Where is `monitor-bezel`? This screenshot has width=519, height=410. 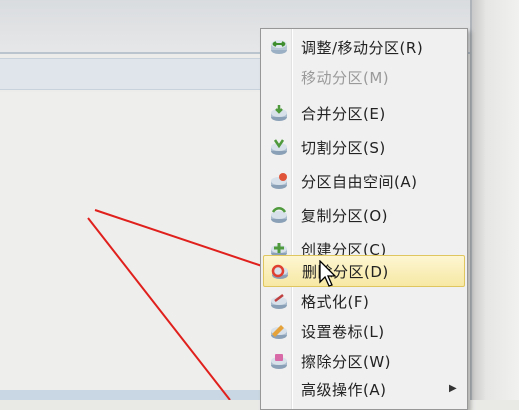
monitor-bezel is located at coordinates (495, 200).